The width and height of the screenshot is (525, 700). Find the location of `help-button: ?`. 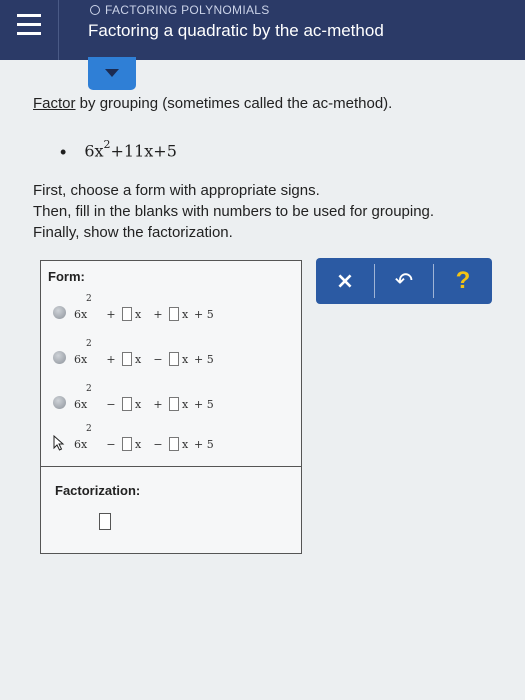

help-button: ? is located at coordinates (463, 281).